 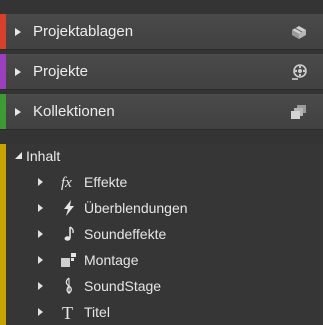 I want to click on tree-item-label: Soundeffekte, so click(x=125, y=234).